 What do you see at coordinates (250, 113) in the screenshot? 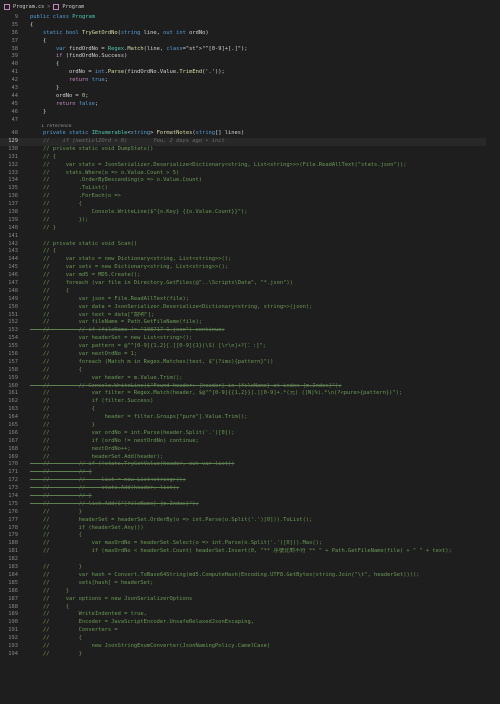
I see `code-line: 46 }` at bounding box center [250, 113].